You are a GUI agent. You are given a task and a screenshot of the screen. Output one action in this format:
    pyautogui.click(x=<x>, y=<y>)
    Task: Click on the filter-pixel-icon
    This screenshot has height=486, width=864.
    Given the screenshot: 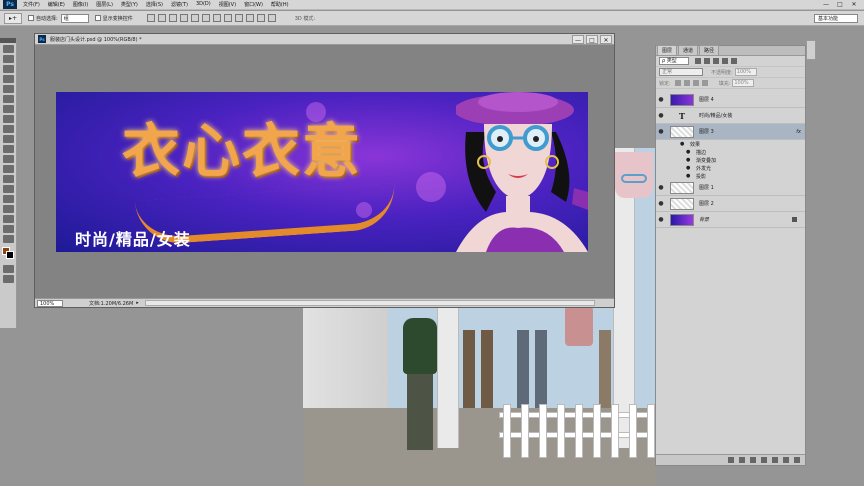 What is the action you would take?
    pyautogui.click(x=698, y=61)
    